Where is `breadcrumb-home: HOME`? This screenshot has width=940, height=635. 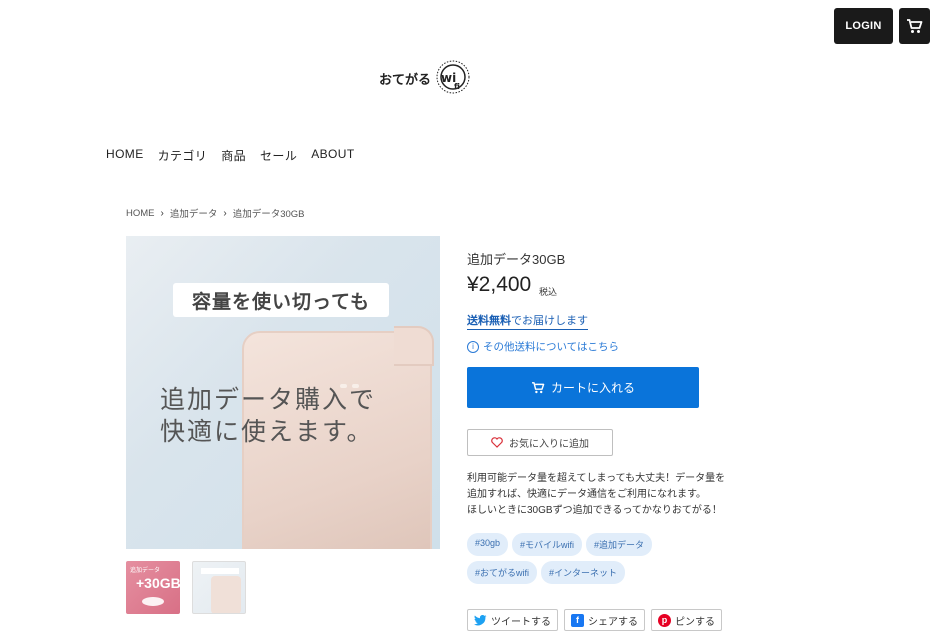
breadcrumb-home: HOME is located at coordinates (140, 213).